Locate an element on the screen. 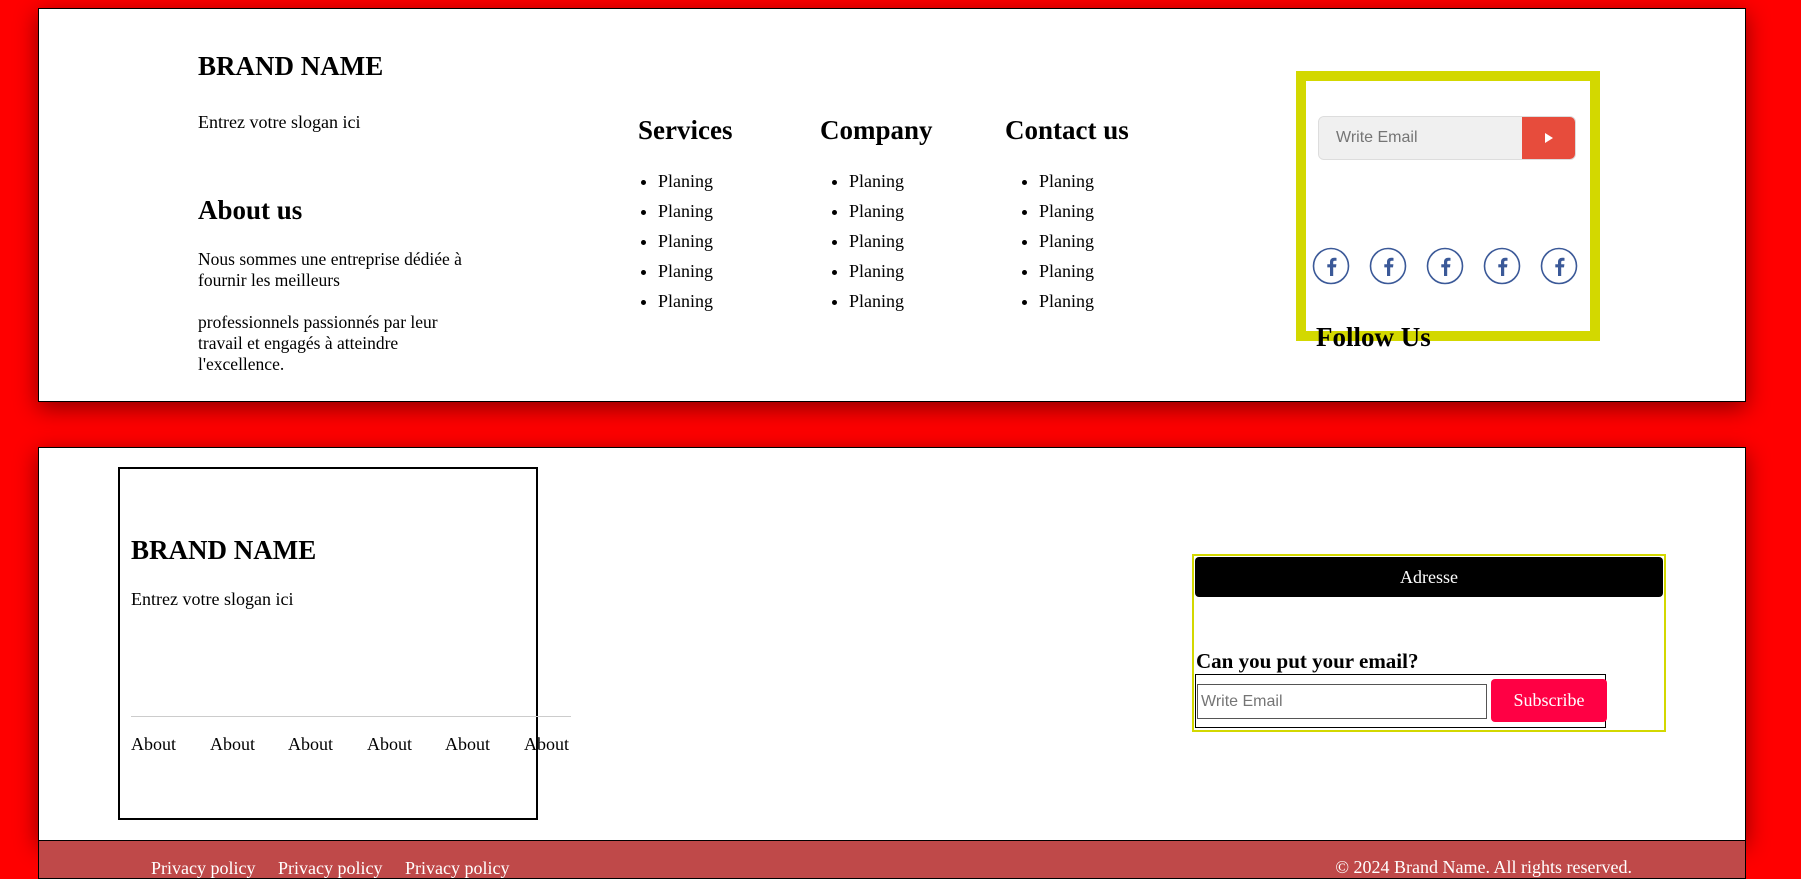 The height and width of the screenshot is (879, 1801). follow-us-heading: Follow Us is located at coordinates (1373, 337).